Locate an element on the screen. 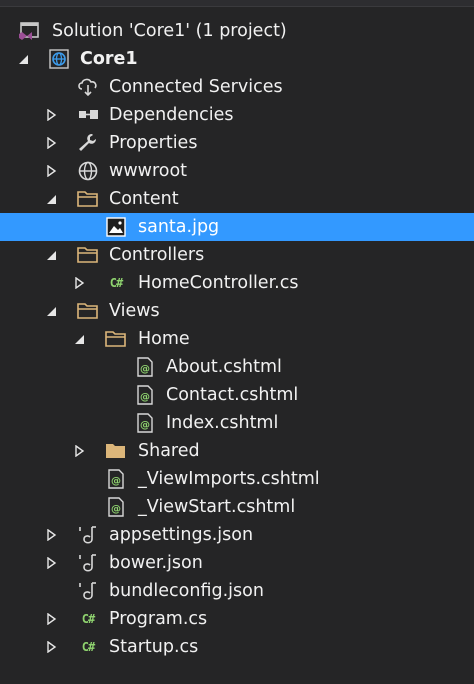 The width and height of the screenshot is (474, 684). tree-label: bower.json is located at coordinates (156, 563).